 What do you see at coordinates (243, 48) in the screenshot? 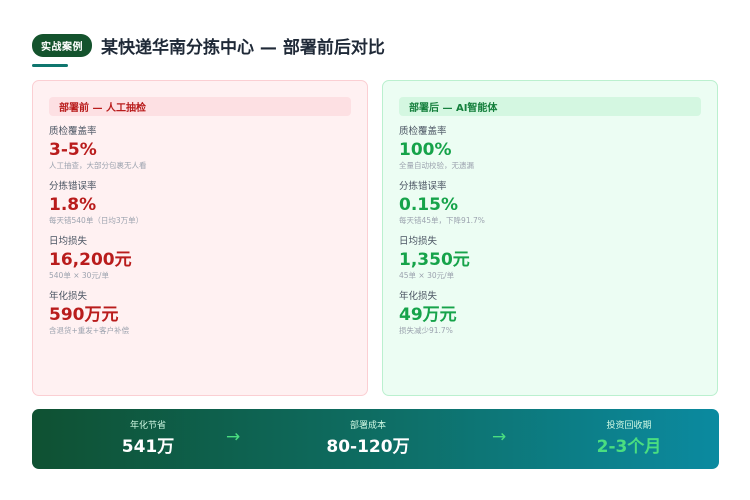
I see `page-title: 某快递华南分拣中心 — 部署前后对比` at bounding box center [243, 48].